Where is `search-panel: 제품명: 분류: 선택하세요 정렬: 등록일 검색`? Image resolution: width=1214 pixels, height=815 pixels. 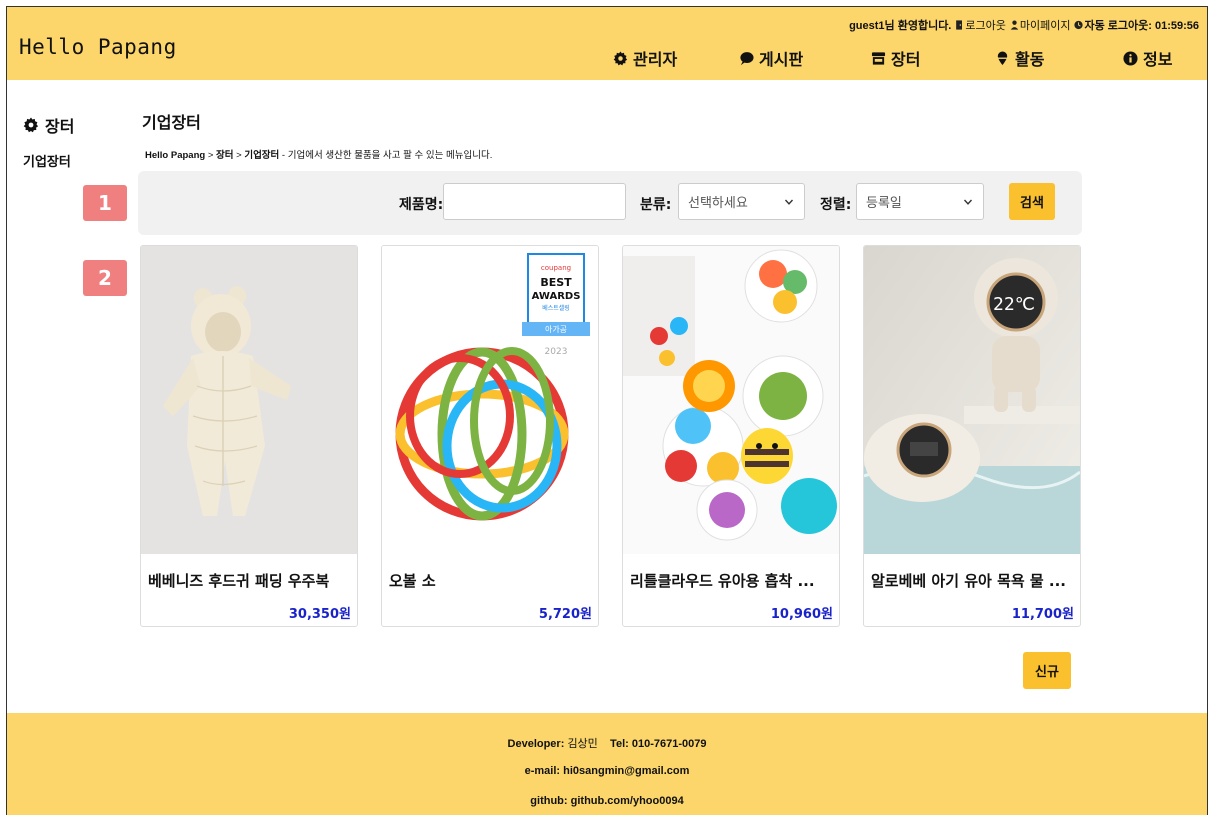
search-panel: 제품명: 분류: 선택하세요 정렬: 등록일 검색 is located at coordinates (610, 203).